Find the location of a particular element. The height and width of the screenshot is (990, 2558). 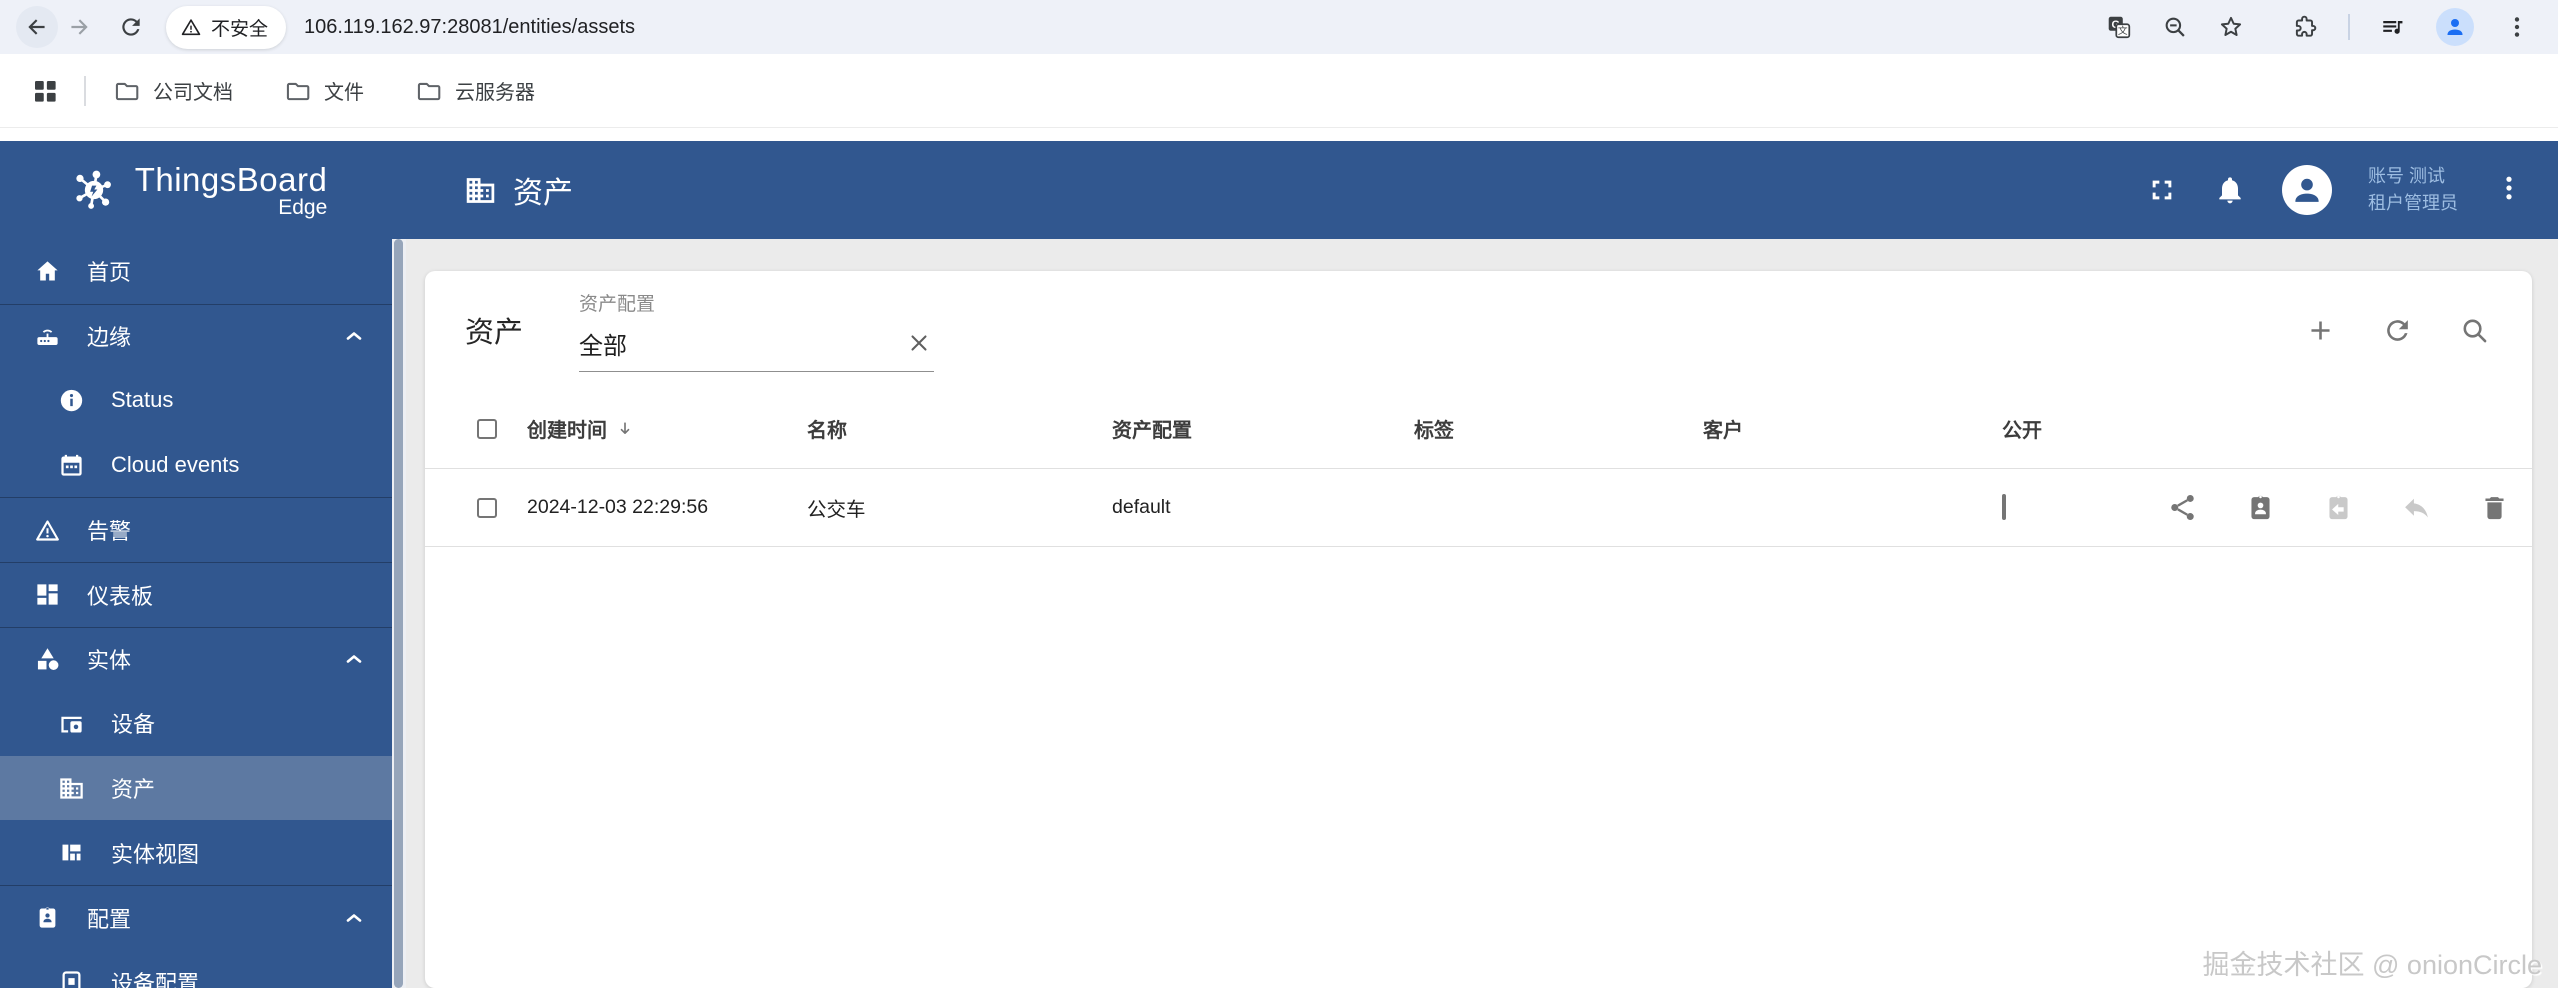

watermark: 掘金技术社区 @ onionCircle is located at coordinates (2372, 965).